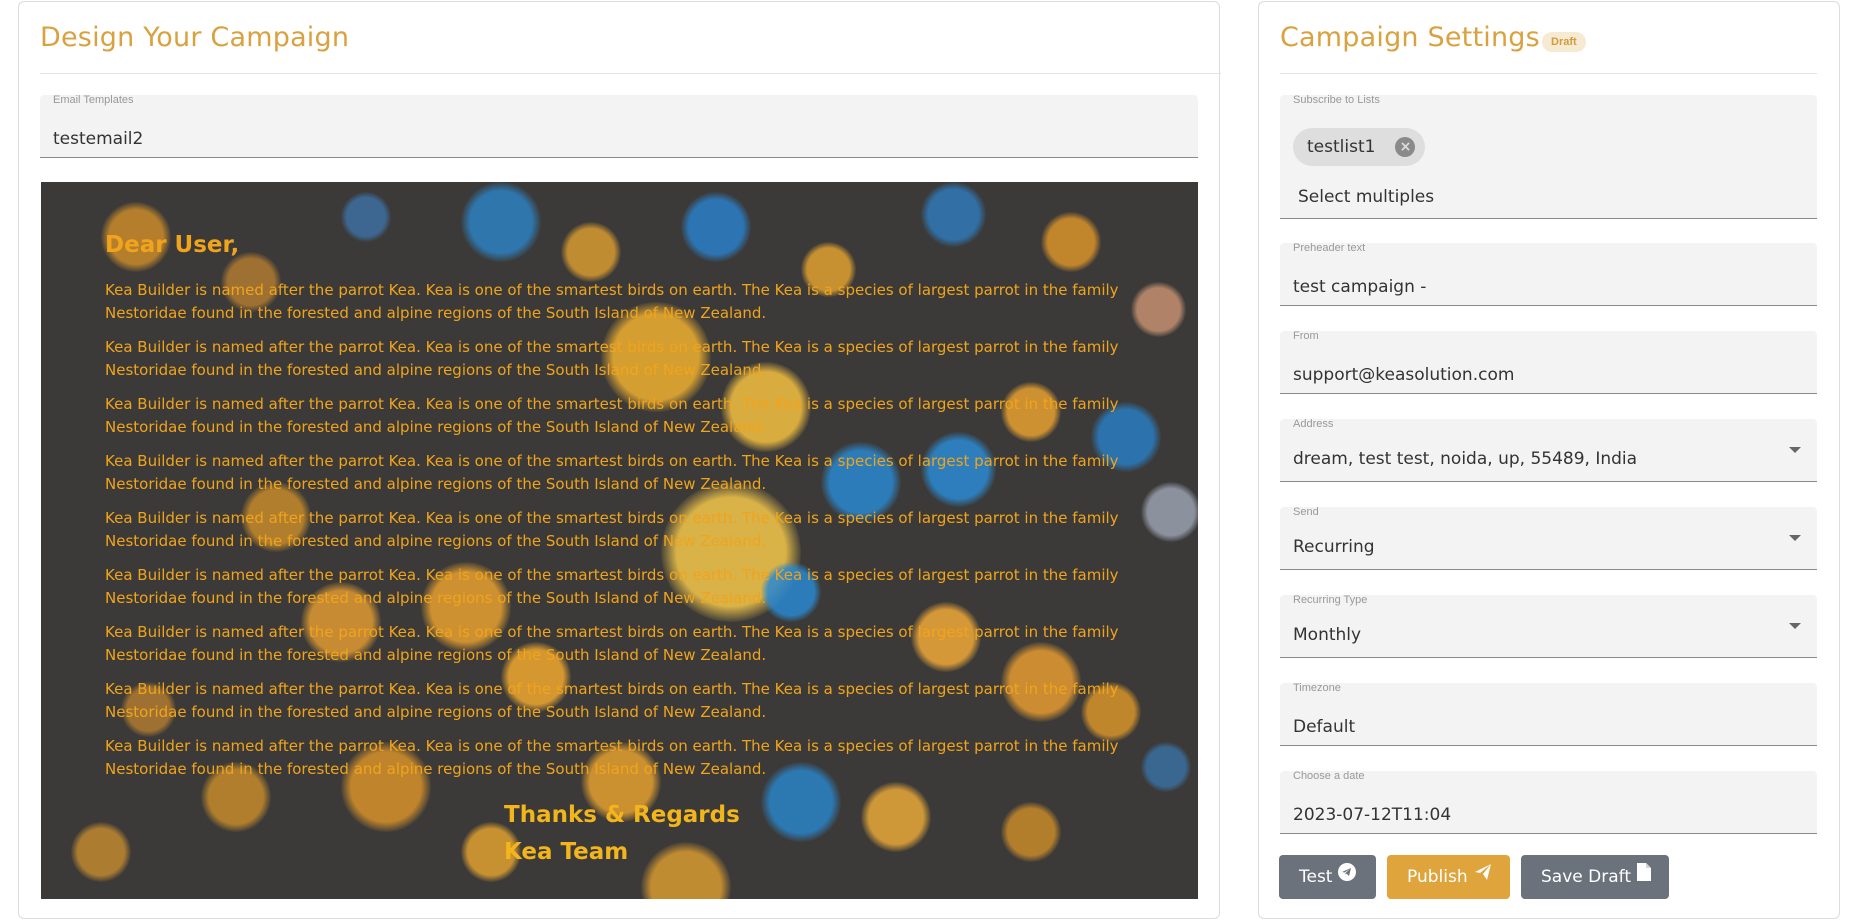  I want to click on timezone-field: Timezone Default, so click(1548, 714).